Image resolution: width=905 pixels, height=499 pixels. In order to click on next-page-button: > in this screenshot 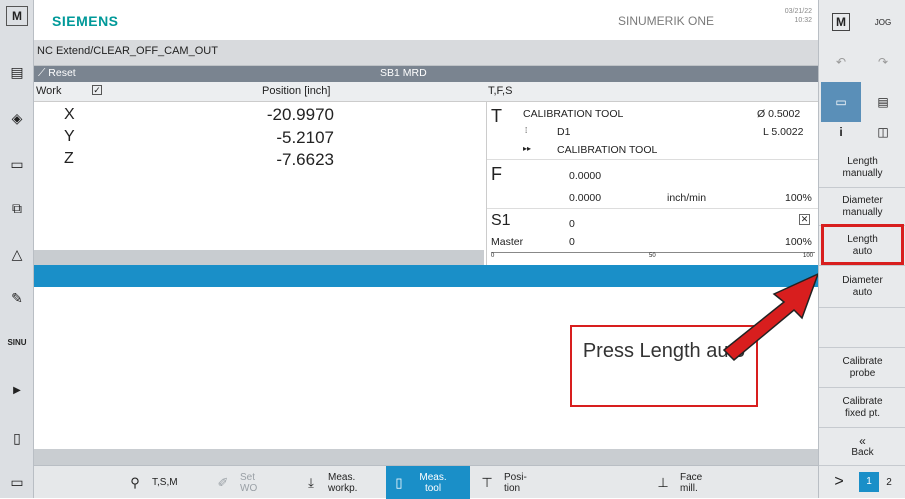, I will do `click(839, 482)`.